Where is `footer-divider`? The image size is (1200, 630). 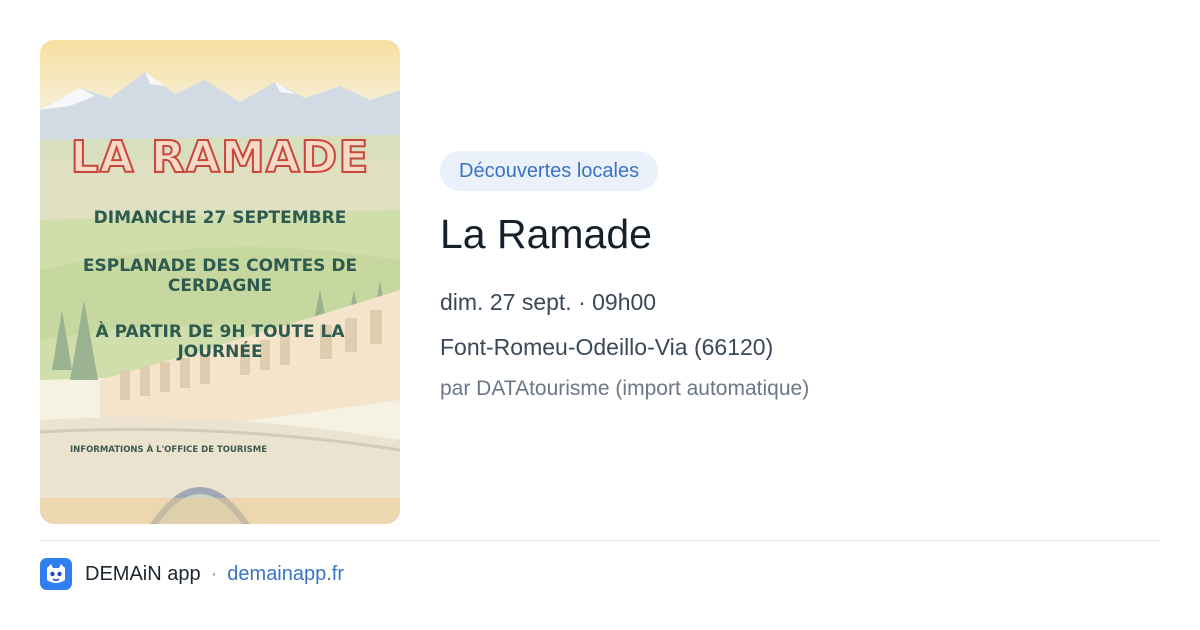 footer-divider is located at coordinates (600, 540).